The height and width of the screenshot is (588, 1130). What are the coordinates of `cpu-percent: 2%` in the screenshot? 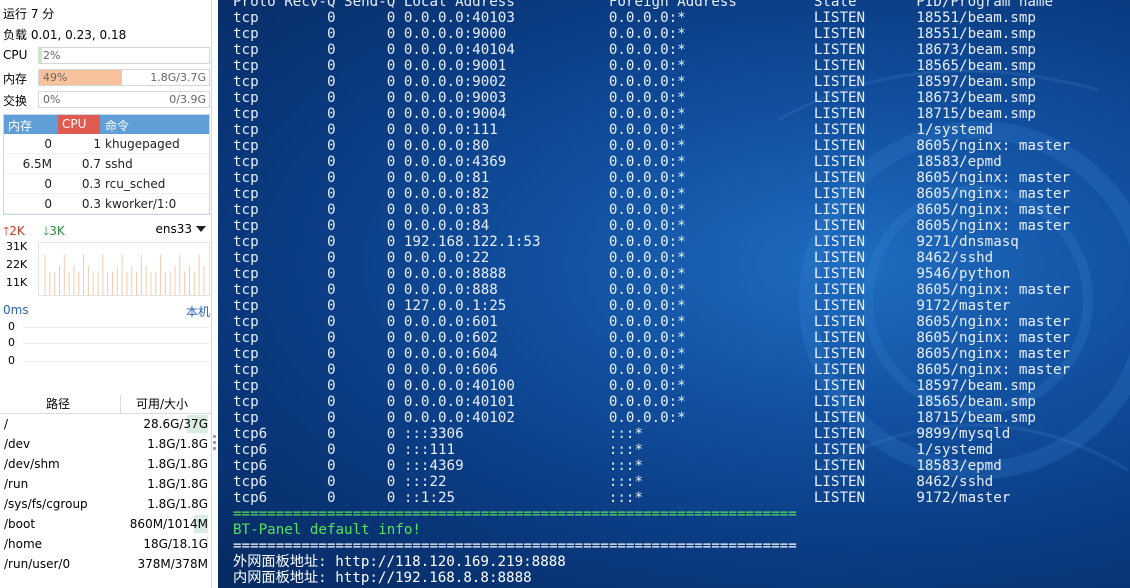 It's located at (52, 55).